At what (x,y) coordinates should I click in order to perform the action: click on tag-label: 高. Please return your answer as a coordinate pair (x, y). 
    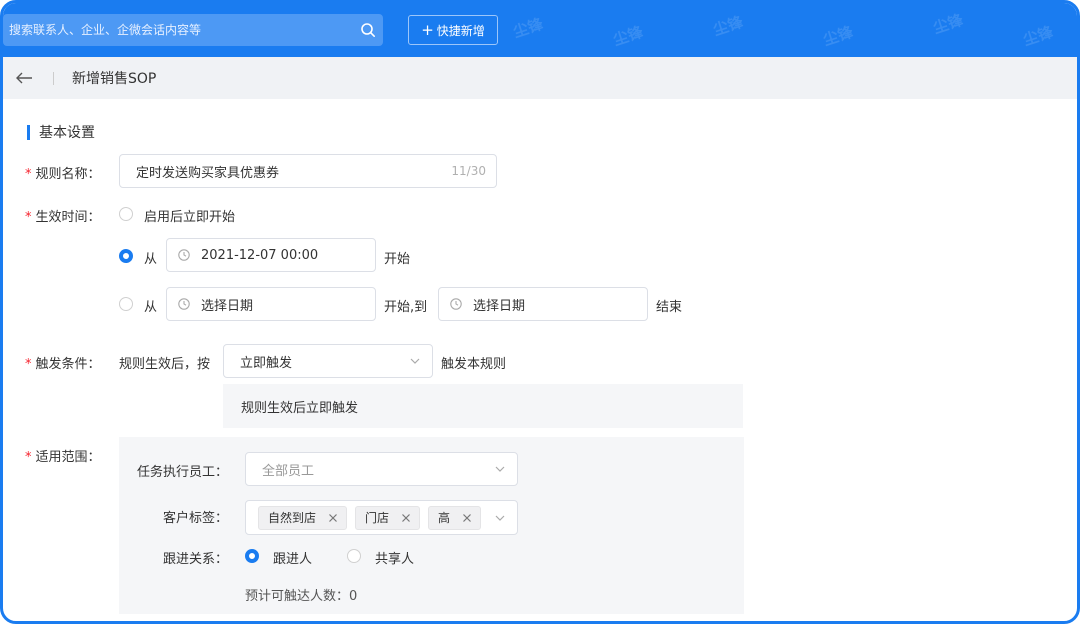
    Looking at the image, I should click on (444, 518).